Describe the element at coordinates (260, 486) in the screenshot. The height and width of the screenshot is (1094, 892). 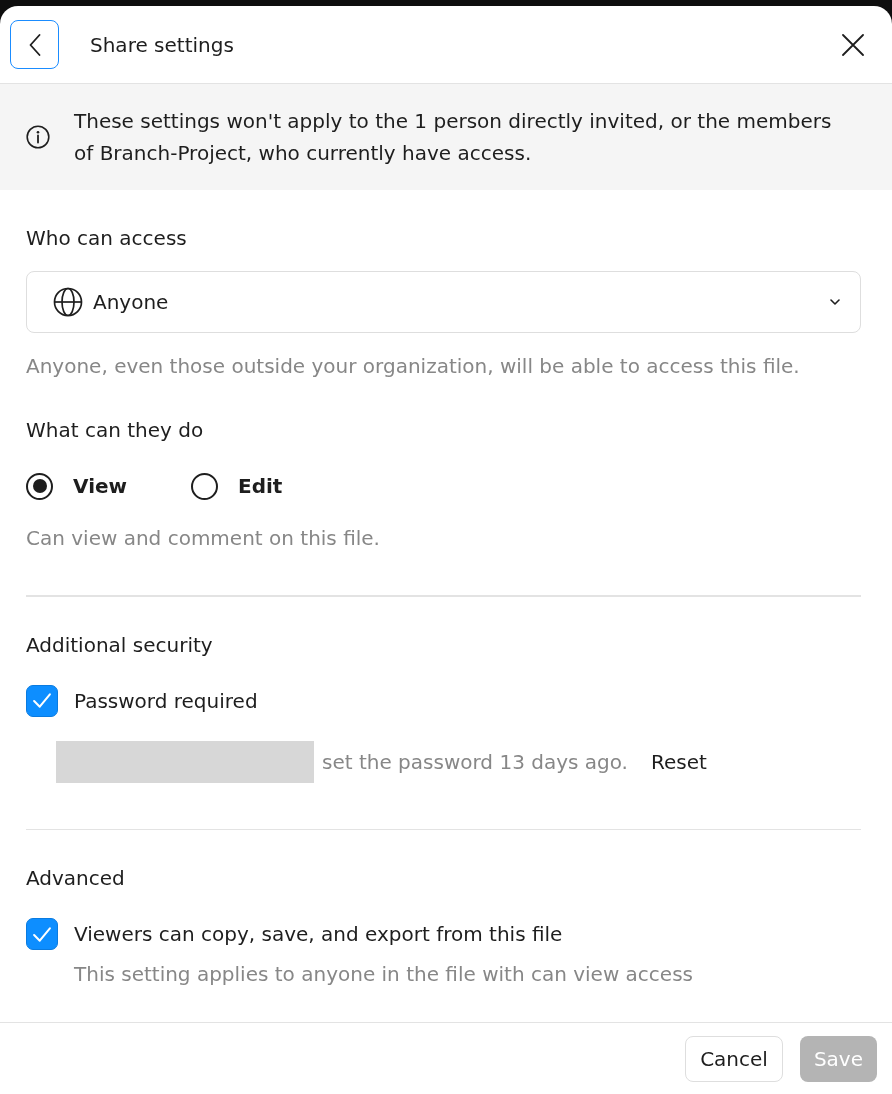
I see `radio-label: Edit` at that location.